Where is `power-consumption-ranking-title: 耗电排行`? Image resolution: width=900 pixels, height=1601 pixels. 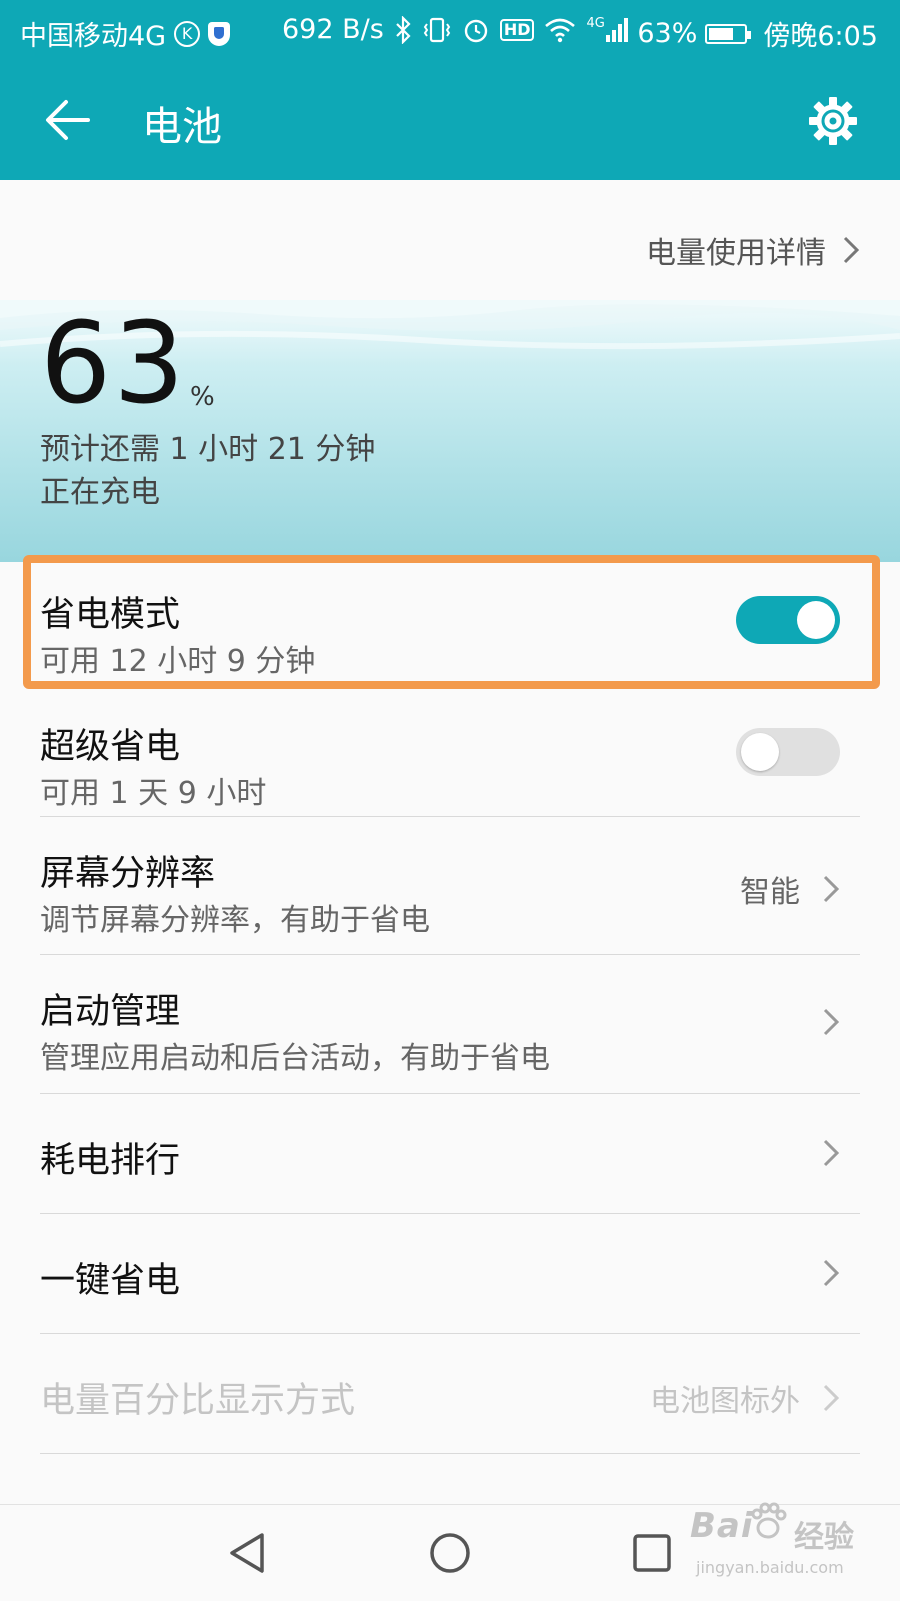 power-consumption-ranking-title: 耗电排行 is located at coordinates (110, 1161).